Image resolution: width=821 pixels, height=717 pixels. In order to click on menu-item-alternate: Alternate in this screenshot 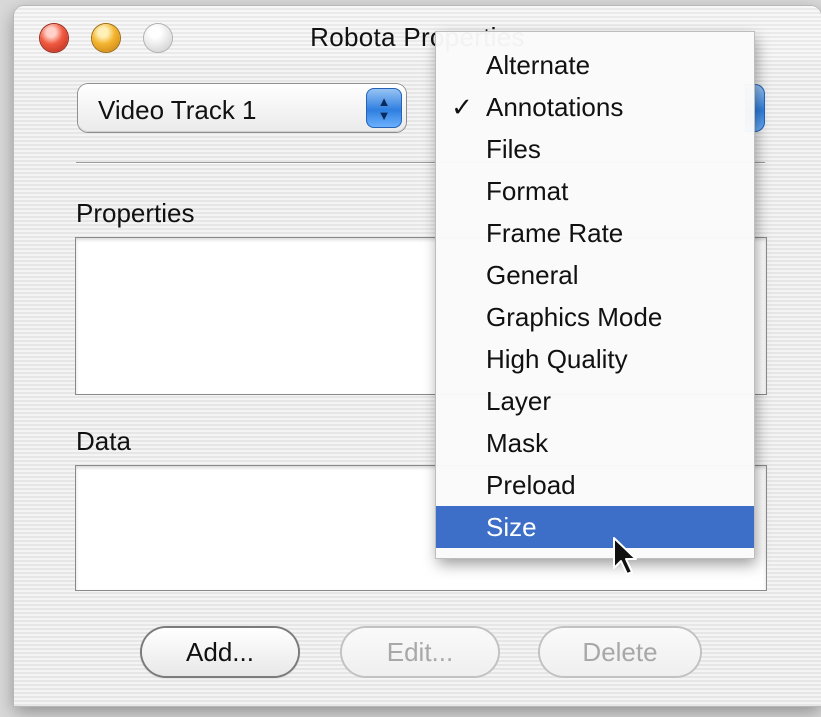, I will do `click(595, 65)`.